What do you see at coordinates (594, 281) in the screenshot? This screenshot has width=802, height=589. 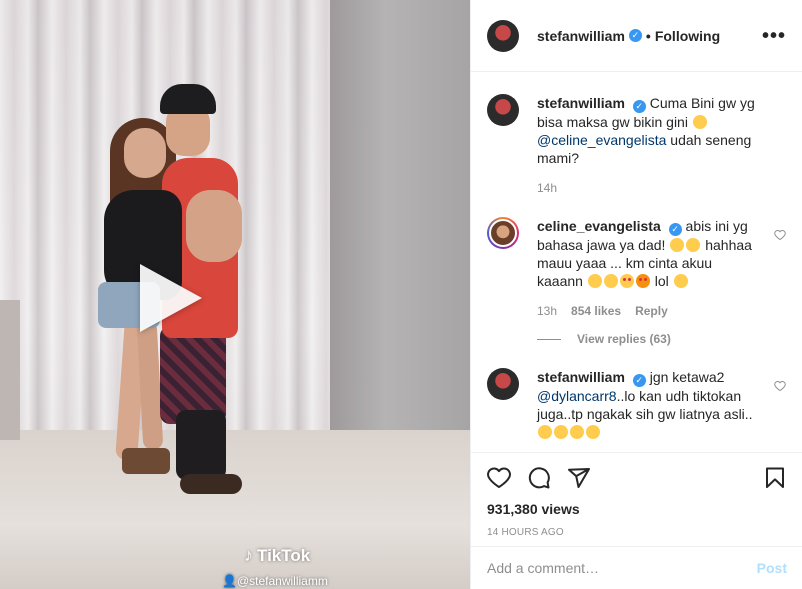 I see `wink-kiss-emoji-icon` at bounding box center [594, 281].